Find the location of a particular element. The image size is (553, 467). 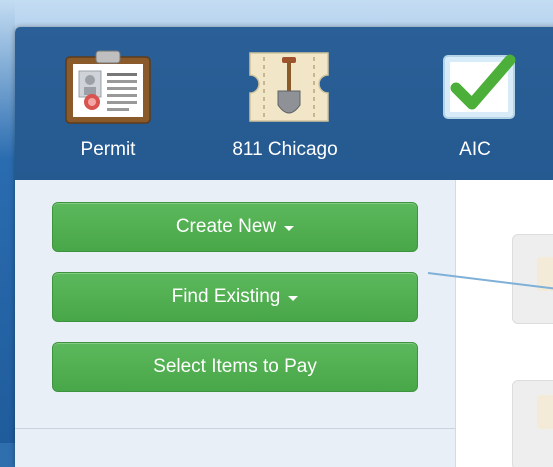

nav-item-aic: AIC is located at coordinates (475, 103).